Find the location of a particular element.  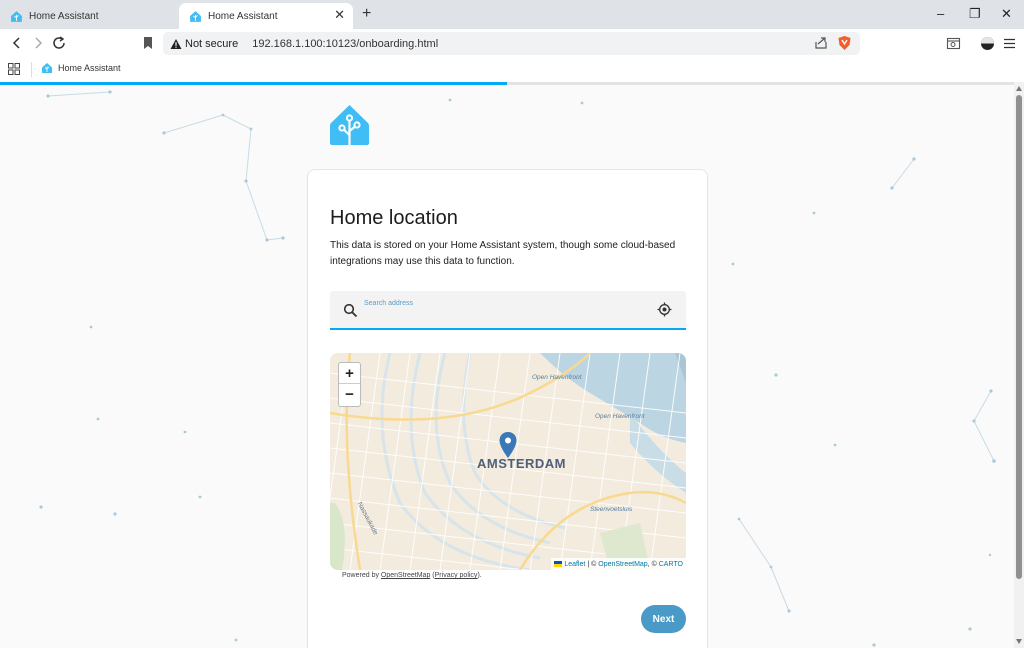

forward-arrow-icon is located at coordinates (38, 43).